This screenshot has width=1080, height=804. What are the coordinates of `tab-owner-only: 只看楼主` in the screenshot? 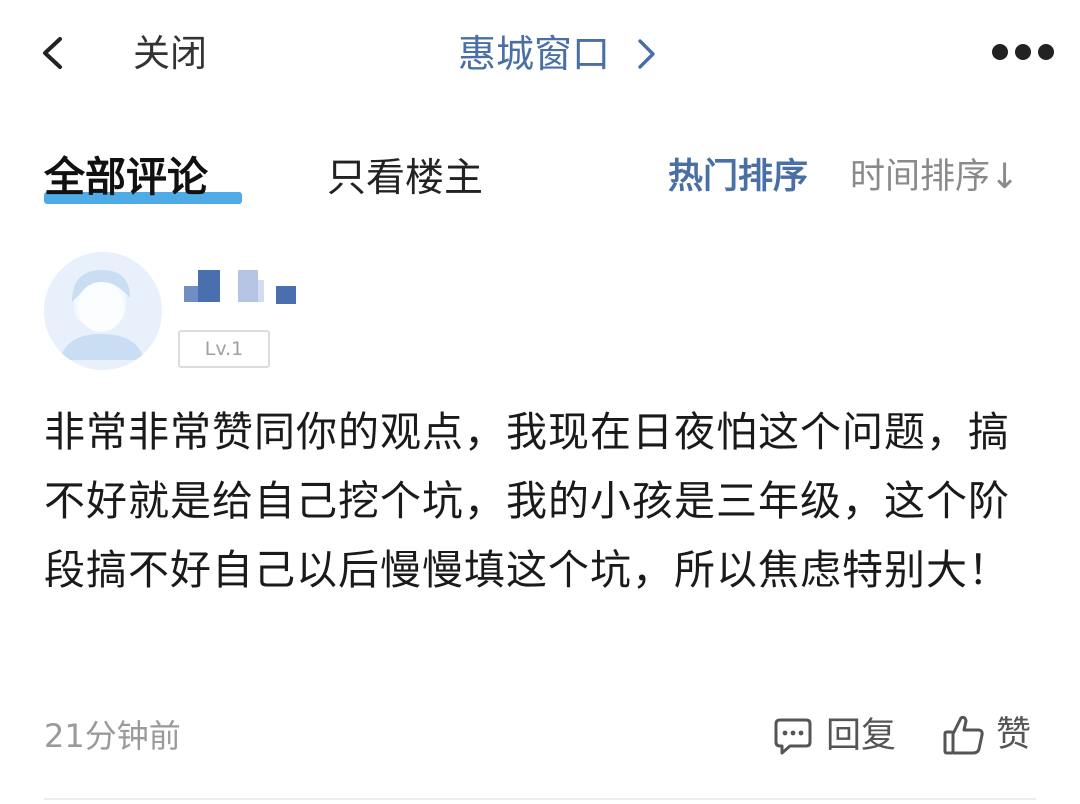 It's located at (405, 179).